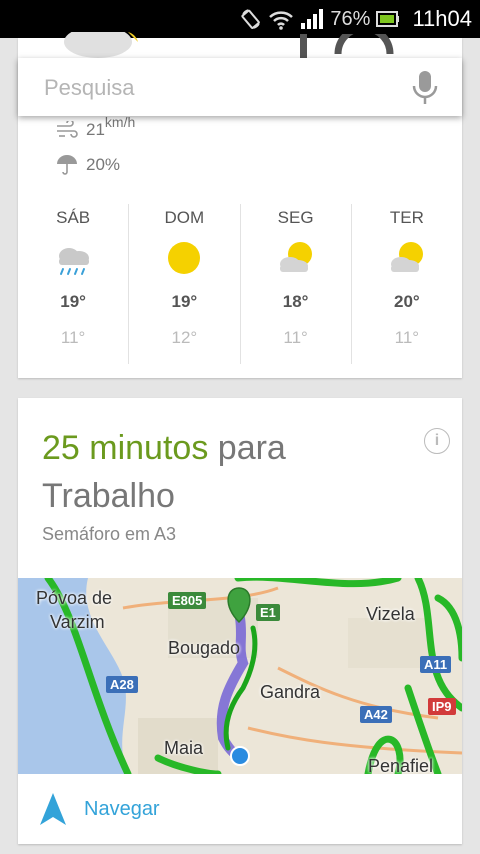 This screenshot has height=854, width=480. Describe the element at coordinates (295, 217) in the screenshot. I see `day-name: SEG` at that location.